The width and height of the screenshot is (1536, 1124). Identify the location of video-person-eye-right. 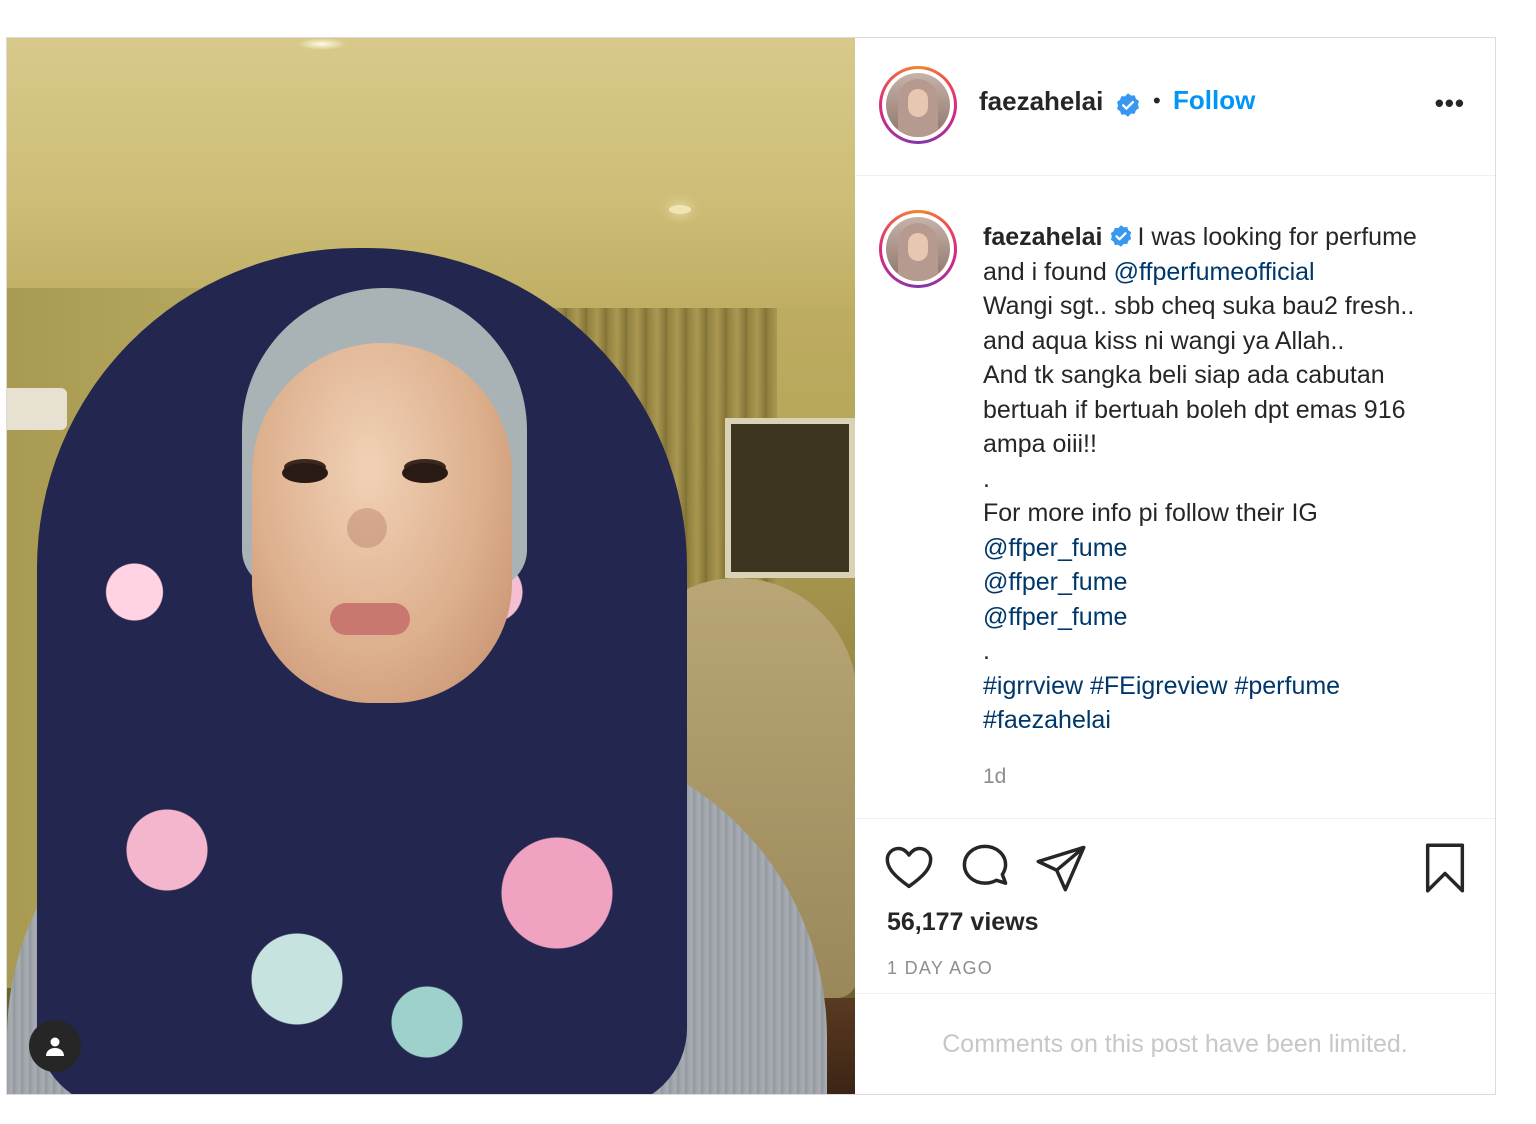
(425, 473).